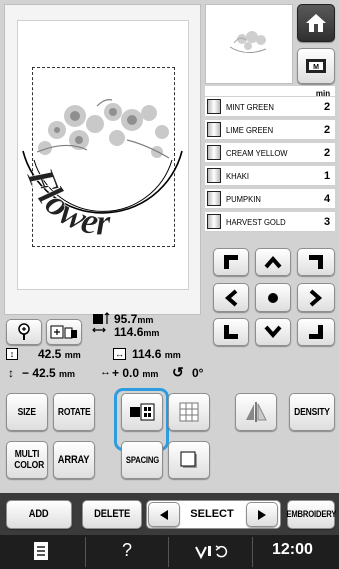 This screenshot has height=569, width=339. I want to click on thread-sensor-indicator, so click(213, 552).